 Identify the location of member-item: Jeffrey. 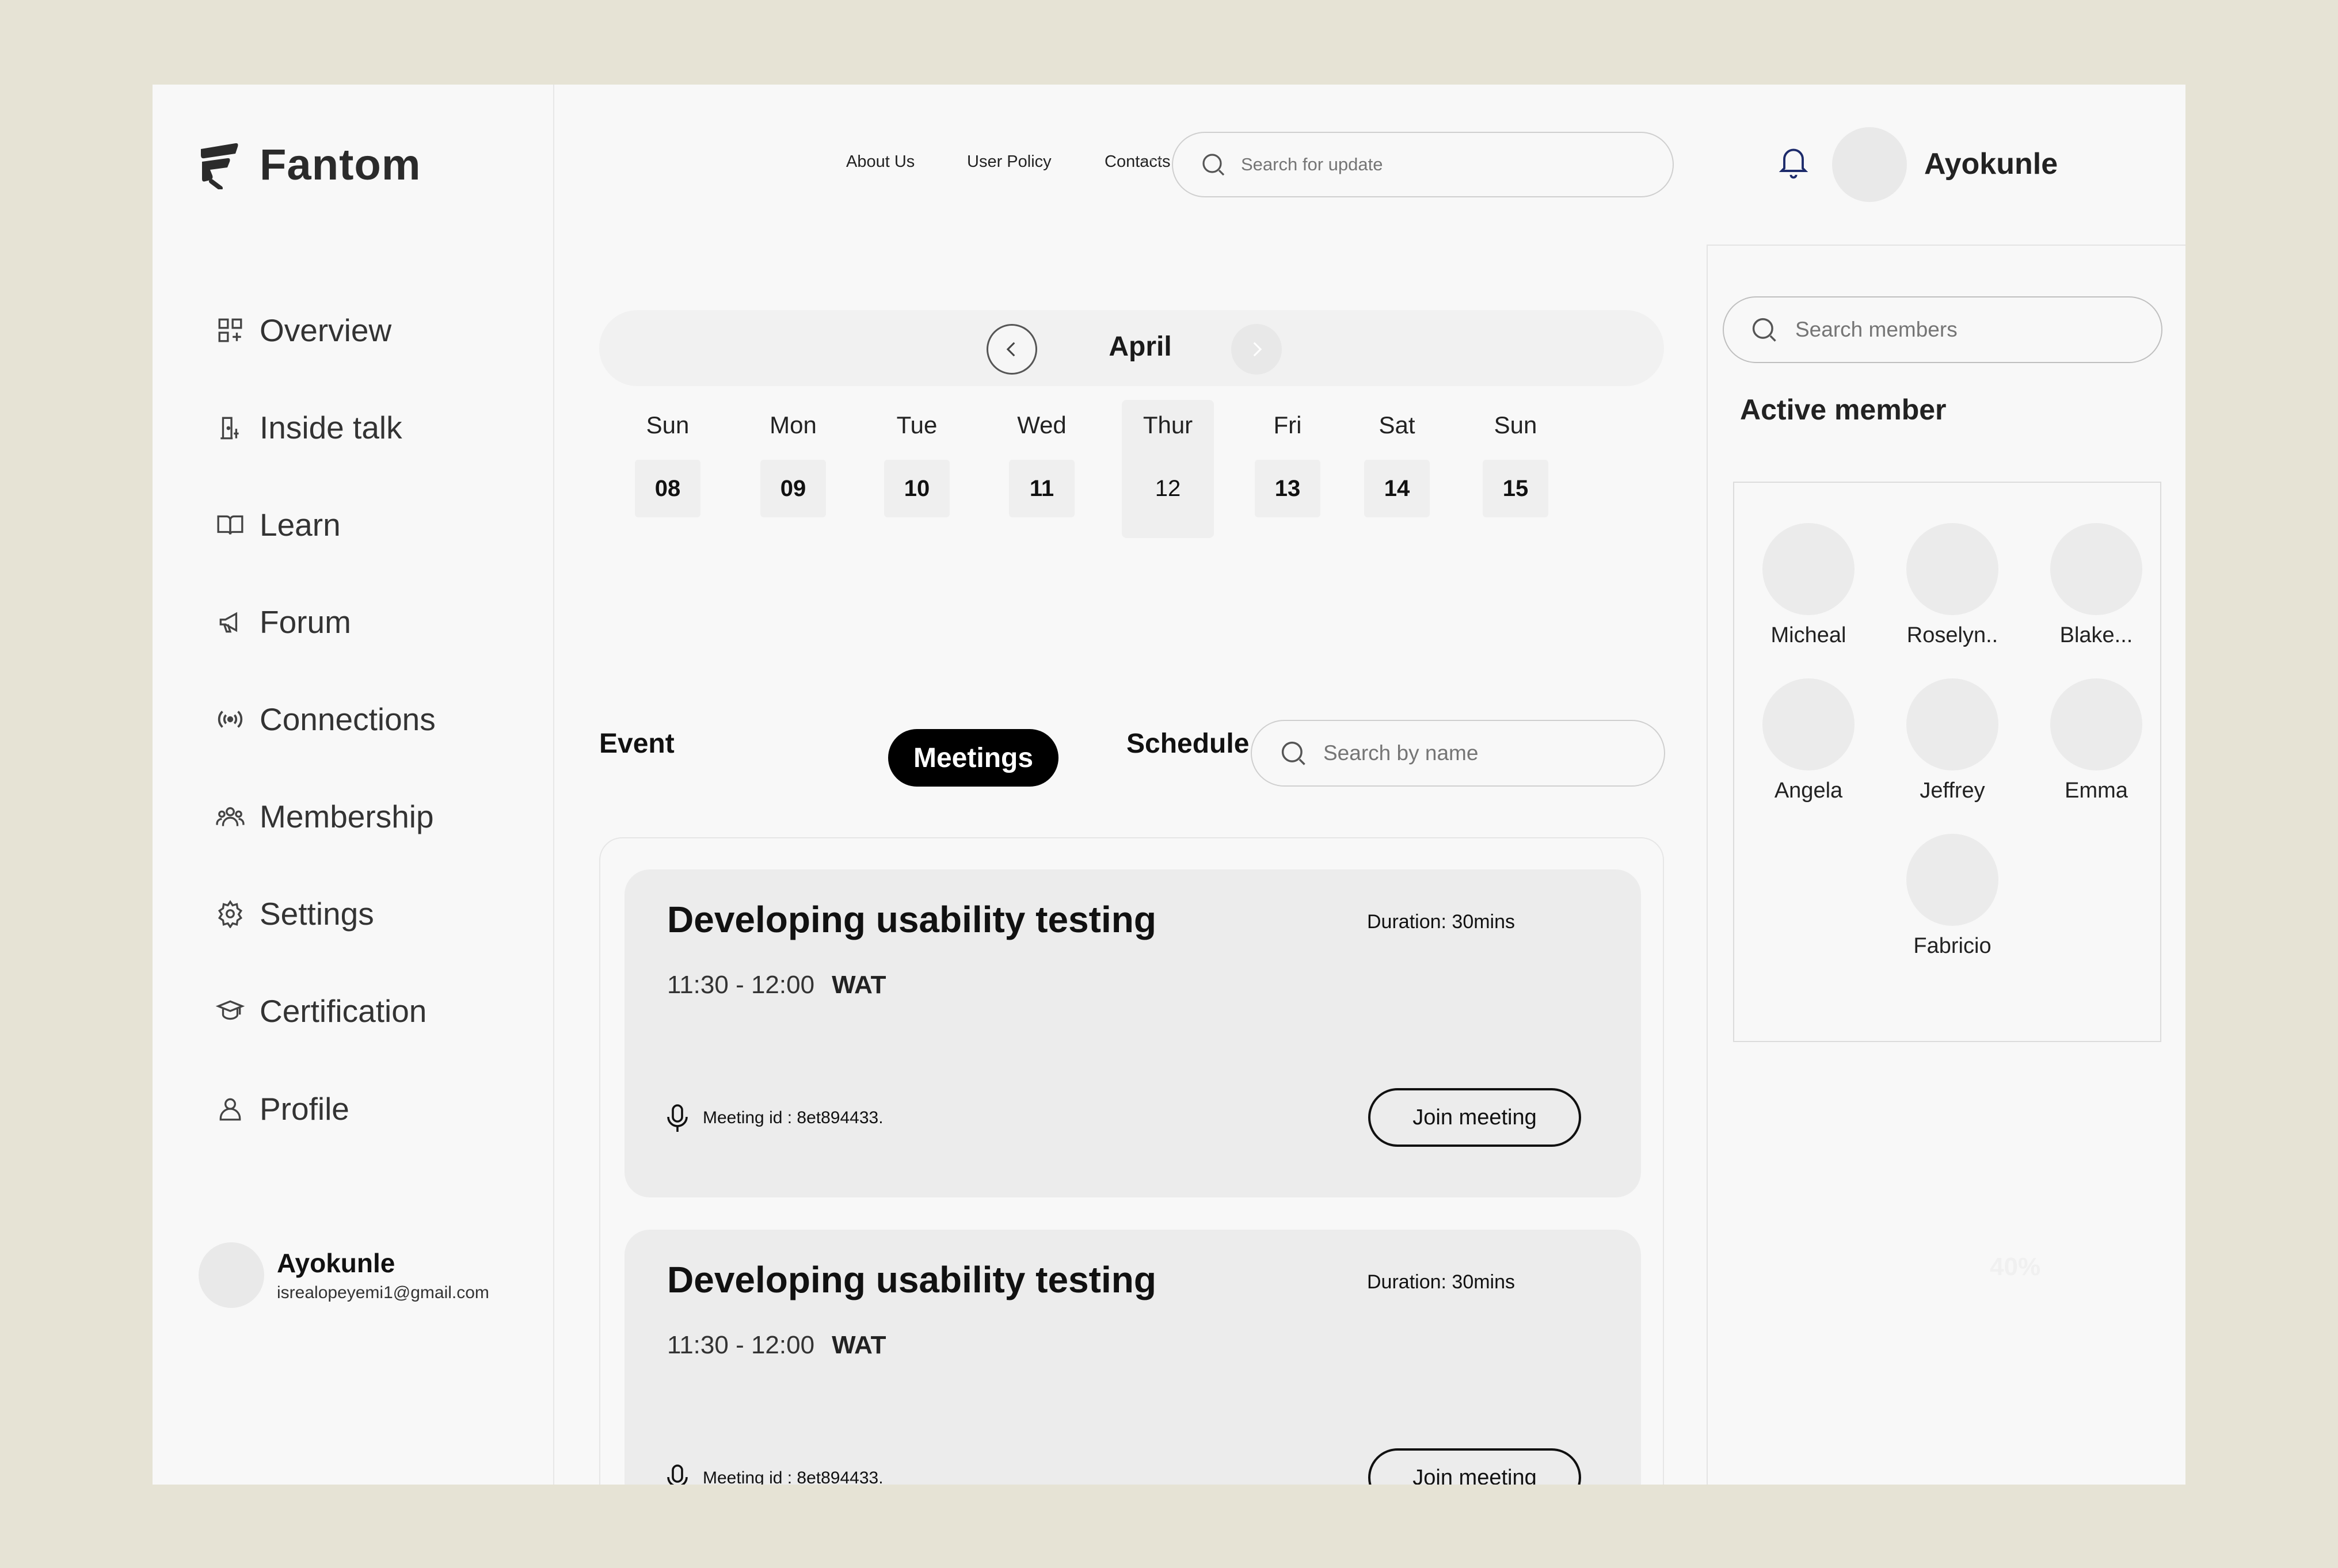
(1952, 740).